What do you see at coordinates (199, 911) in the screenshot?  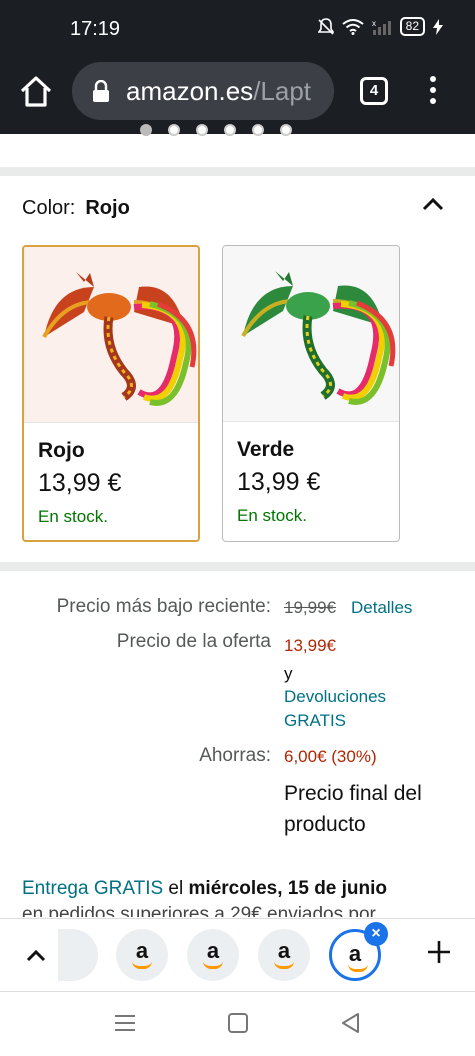 I see `delivery-conditions: en pedidos superiores a 29€ enviados por` at bounding box center [199, 911].